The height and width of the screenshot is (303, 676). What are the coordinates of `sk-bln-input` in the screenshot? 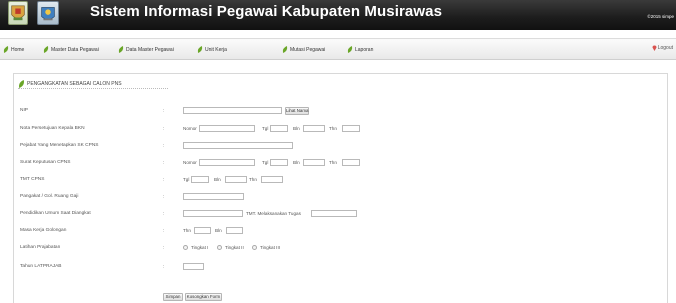 It's located at (314, 162).